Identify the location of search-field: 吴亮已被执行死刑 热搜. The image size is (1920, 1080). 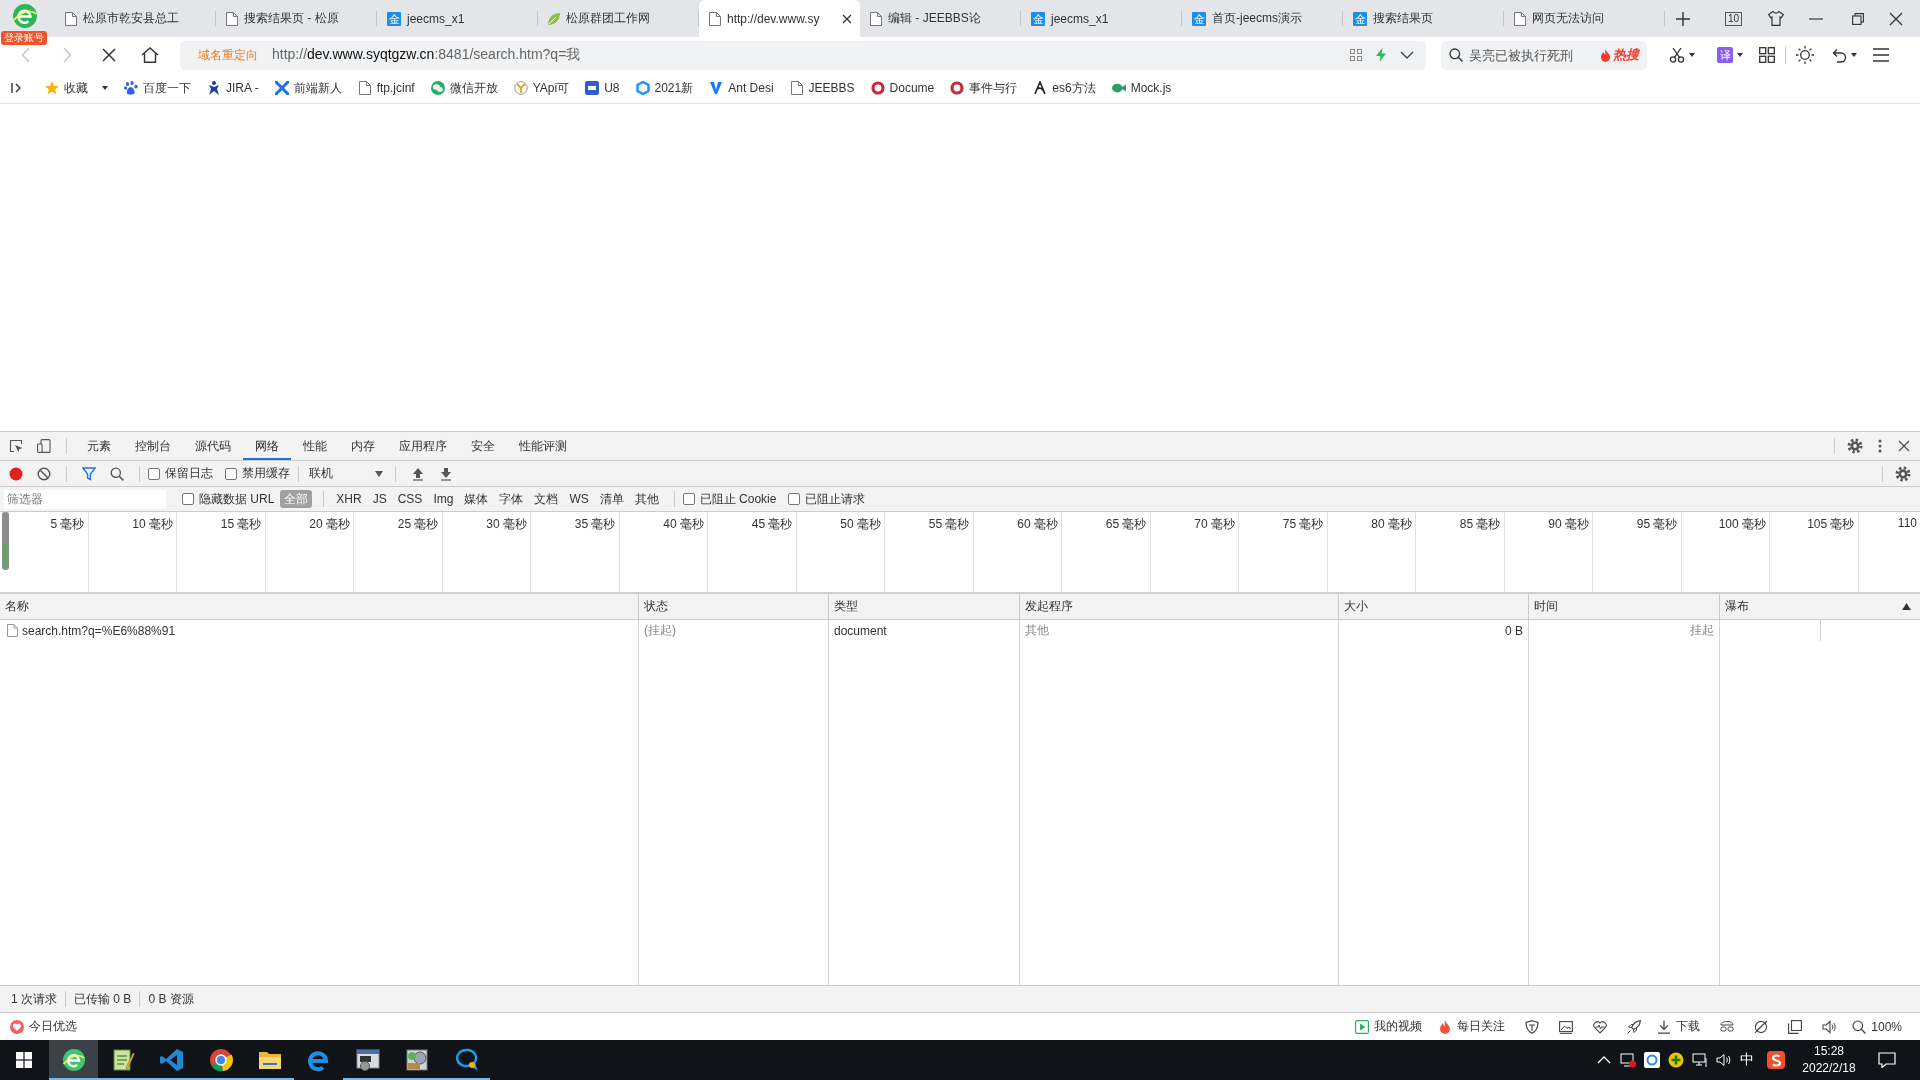
(1544, 55).